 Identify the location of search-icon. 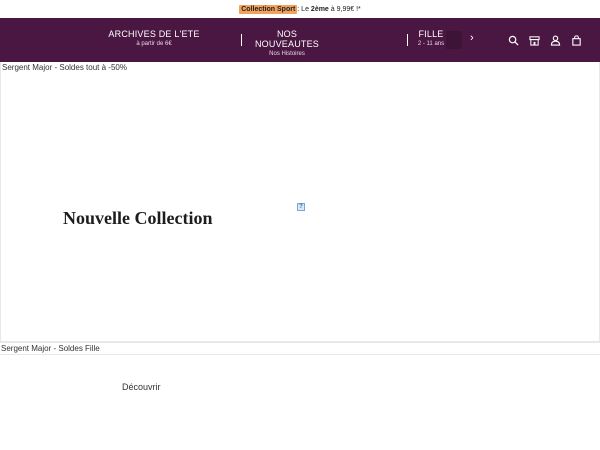
(513, 40).